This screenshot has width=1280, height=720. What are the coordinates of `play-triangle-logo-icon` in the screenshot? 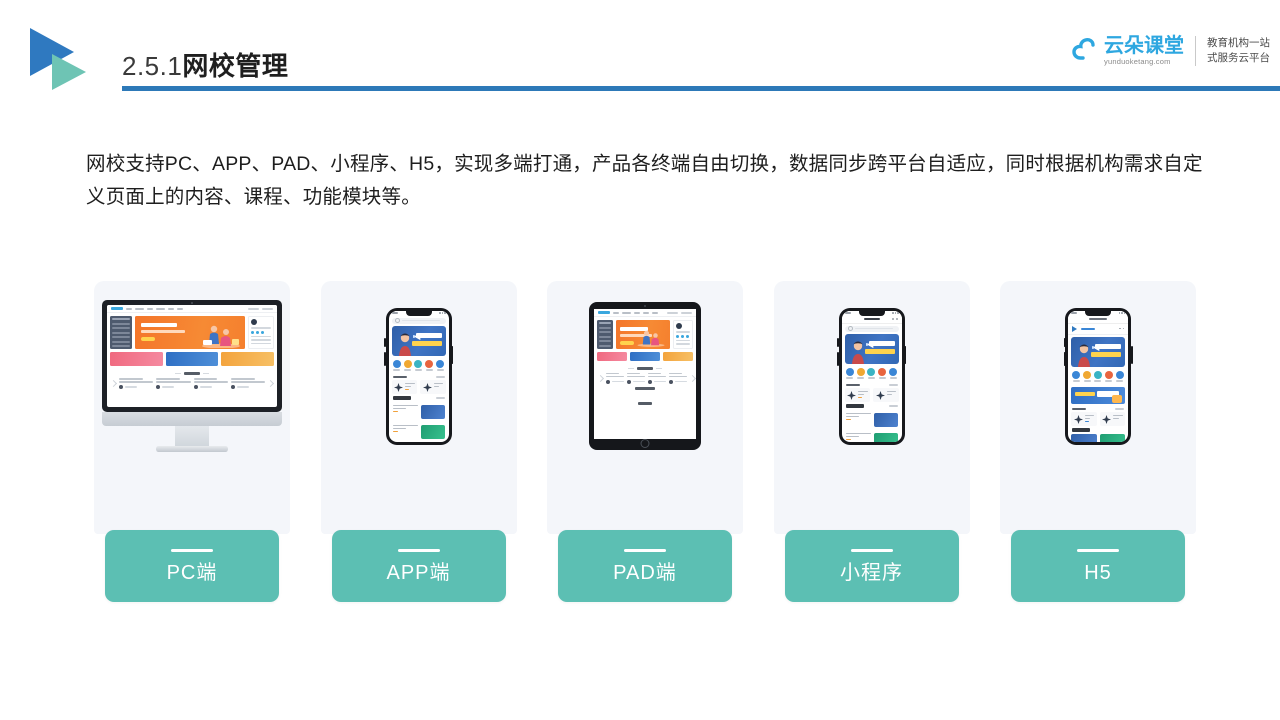 It's located at (64, 59).